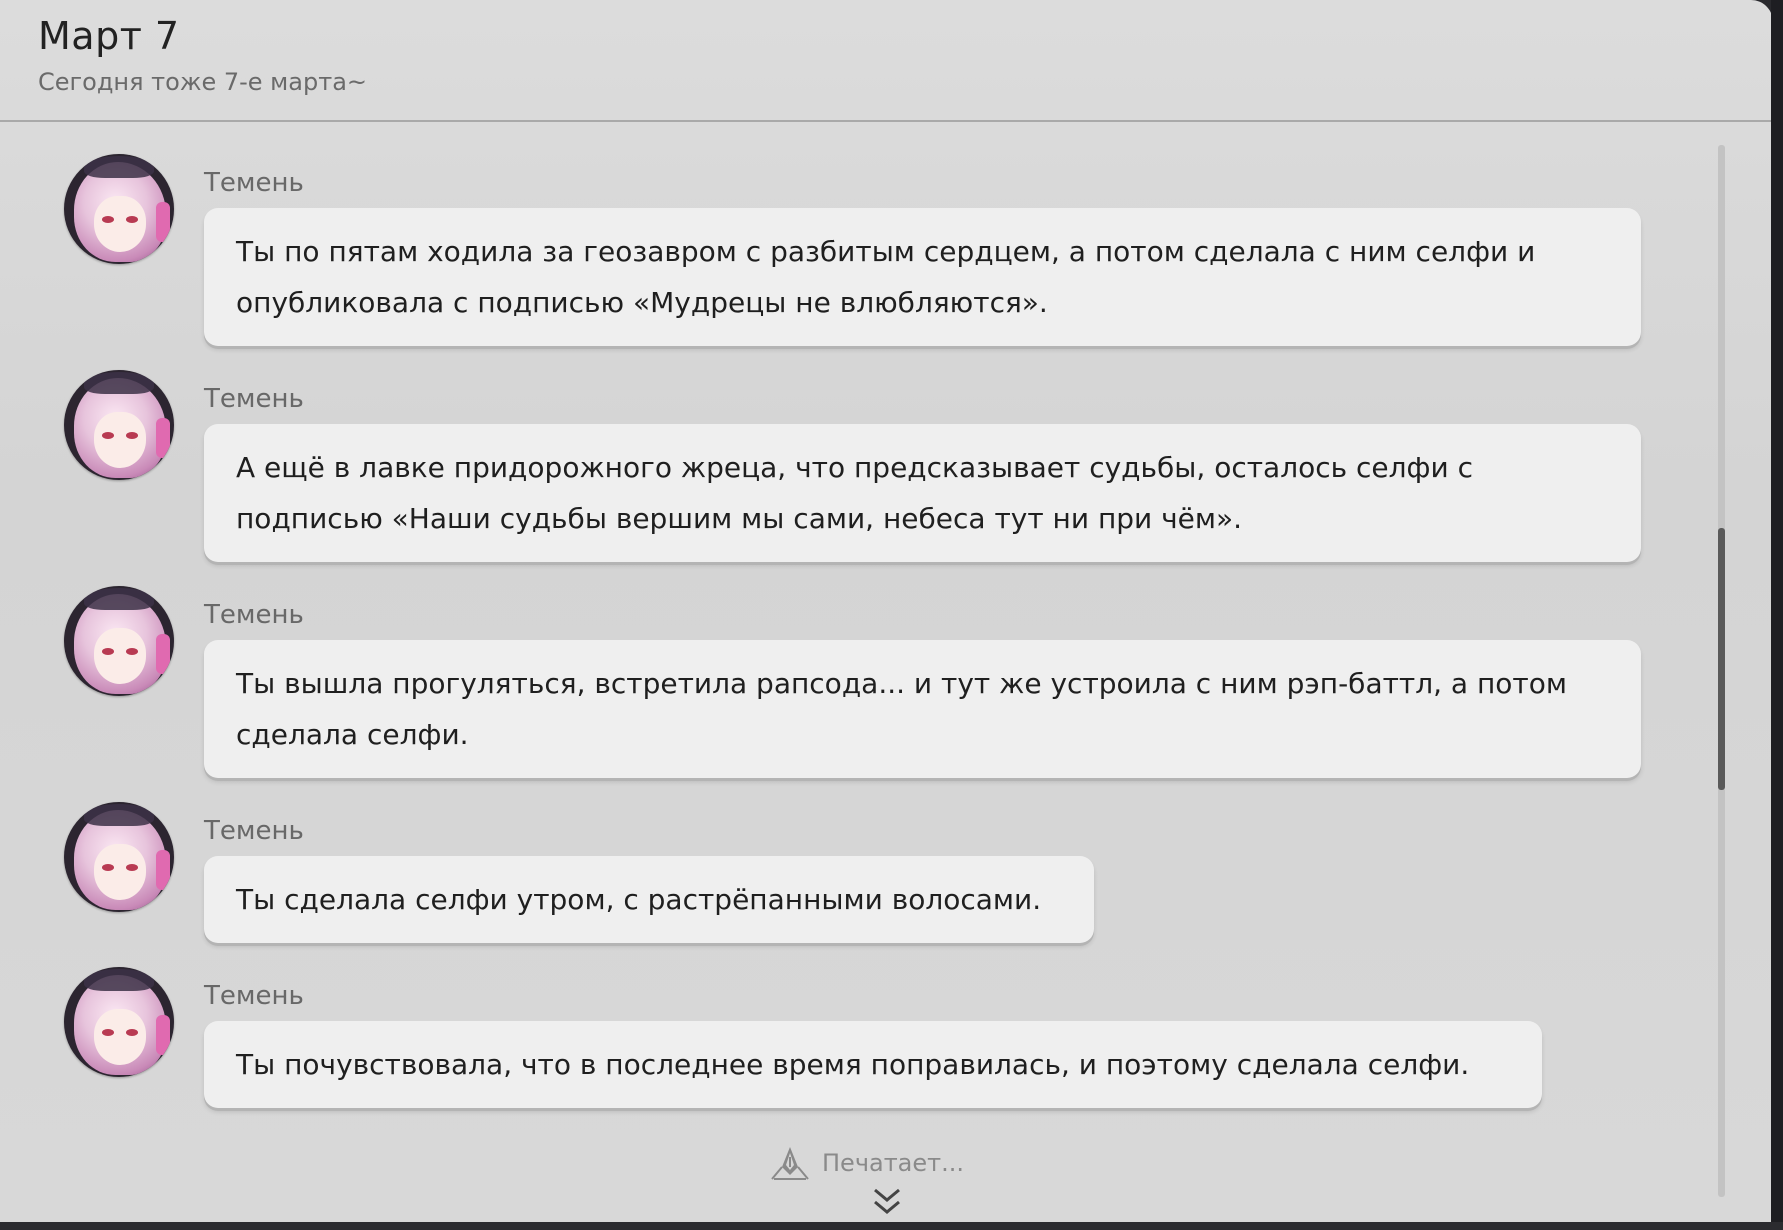 Image resolution: width=1783 pixels, height=1230 pixels. I want to click on pen-icon, so click(790, 1163).